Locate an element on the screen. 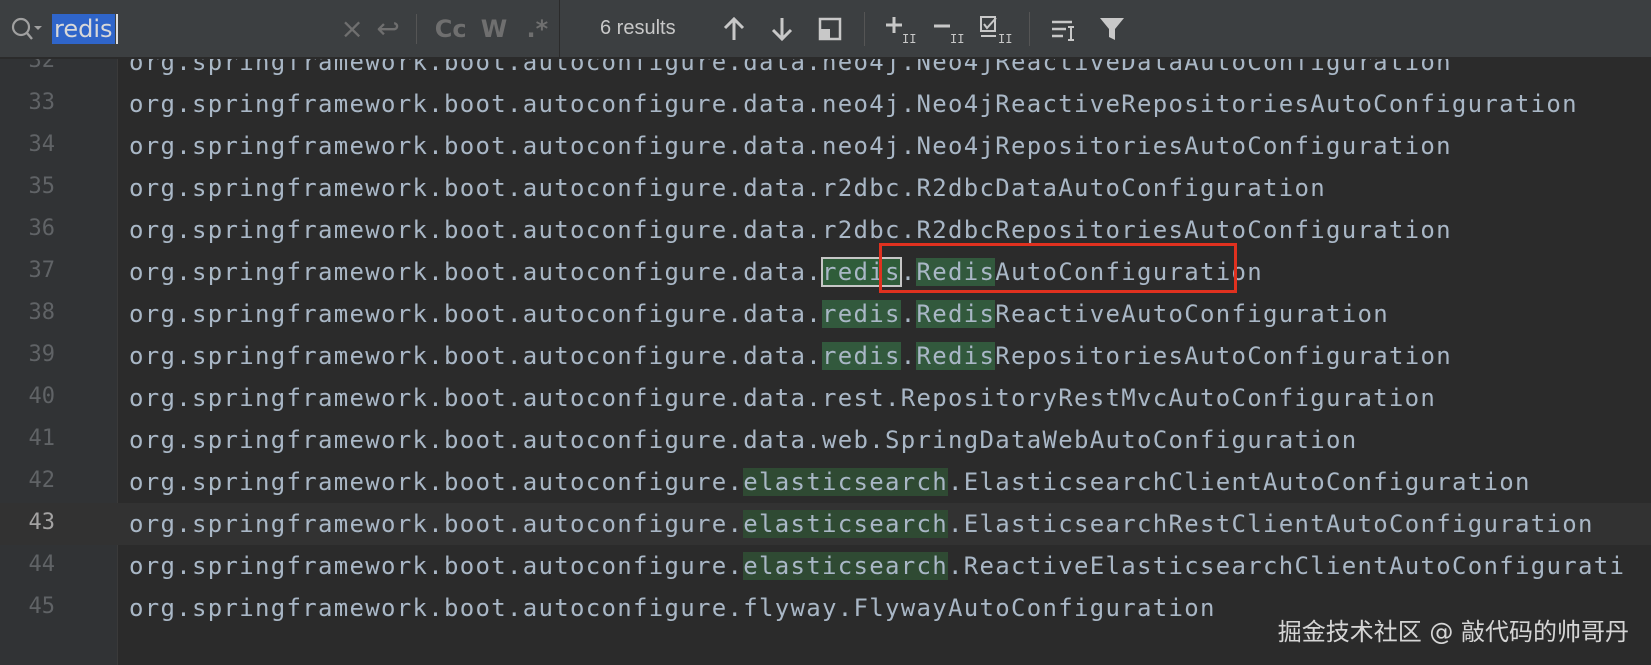 This screenshot has height=665, width=1651. find-input-group: redis × ↩ Cc W .* is located at coordinates (280, 29).